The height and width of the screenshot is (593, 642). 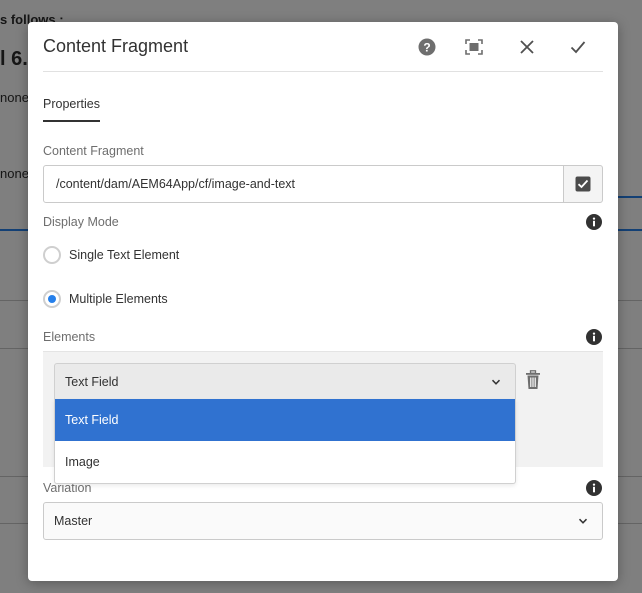 What do you see at coordinates (533, 380) in the screenshot?
I see `trash-icon` at bounding box center [533, 380].